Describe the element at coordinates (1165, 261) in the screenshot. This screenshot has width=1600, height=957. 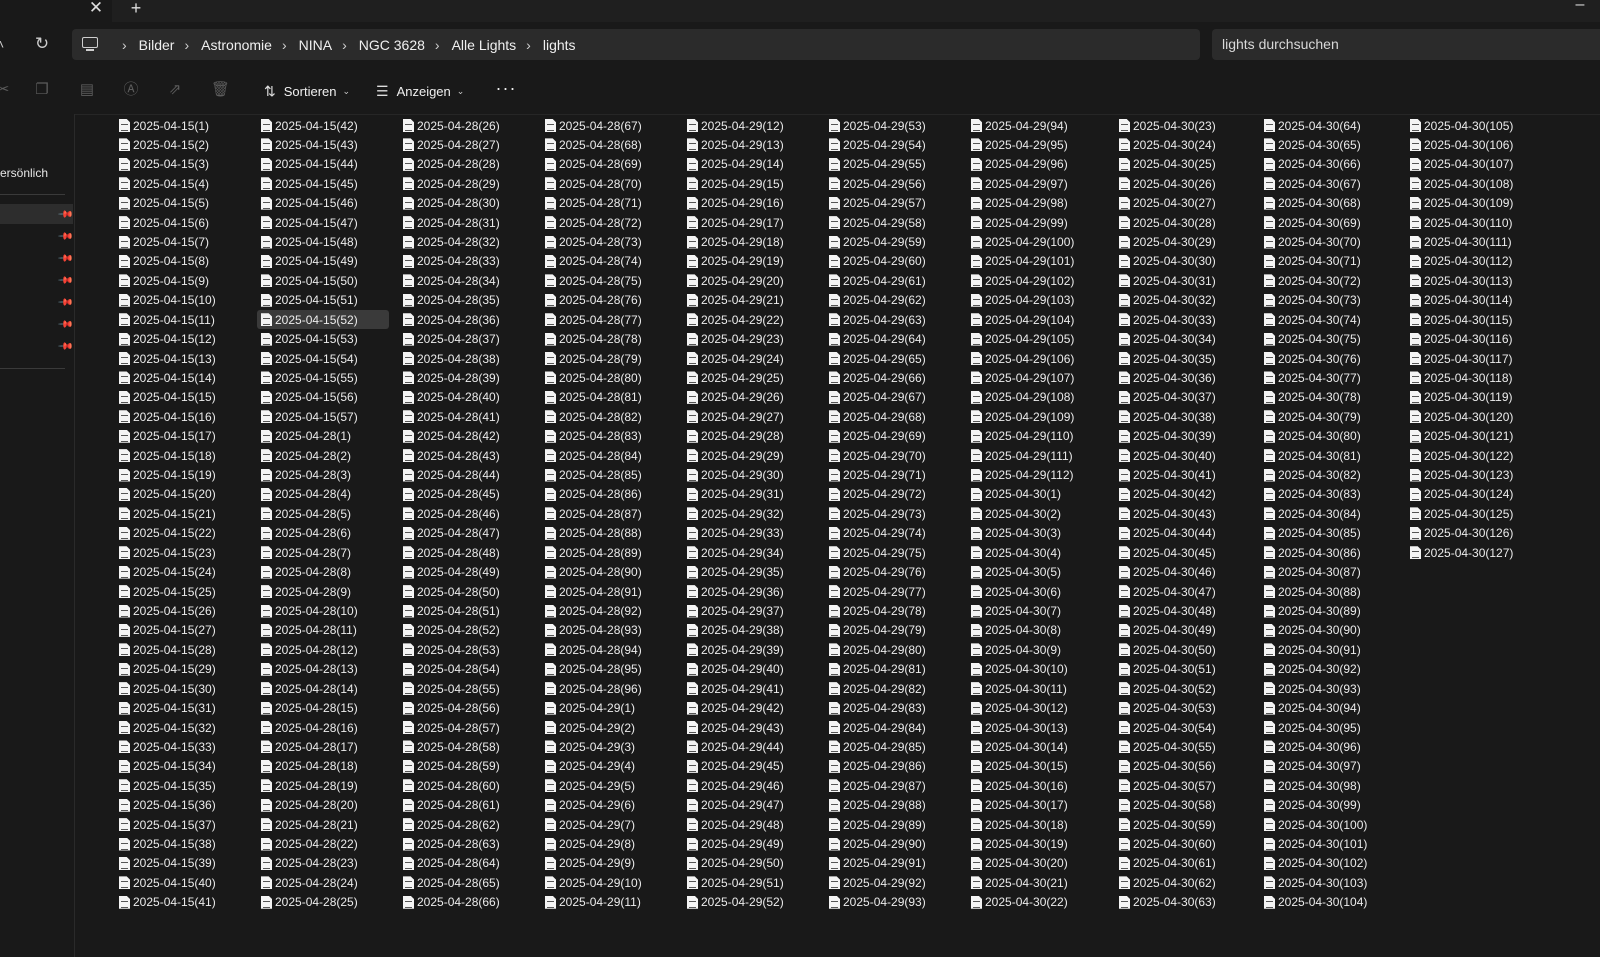
I see `file-item: 2025-04-30(30)` at that location.